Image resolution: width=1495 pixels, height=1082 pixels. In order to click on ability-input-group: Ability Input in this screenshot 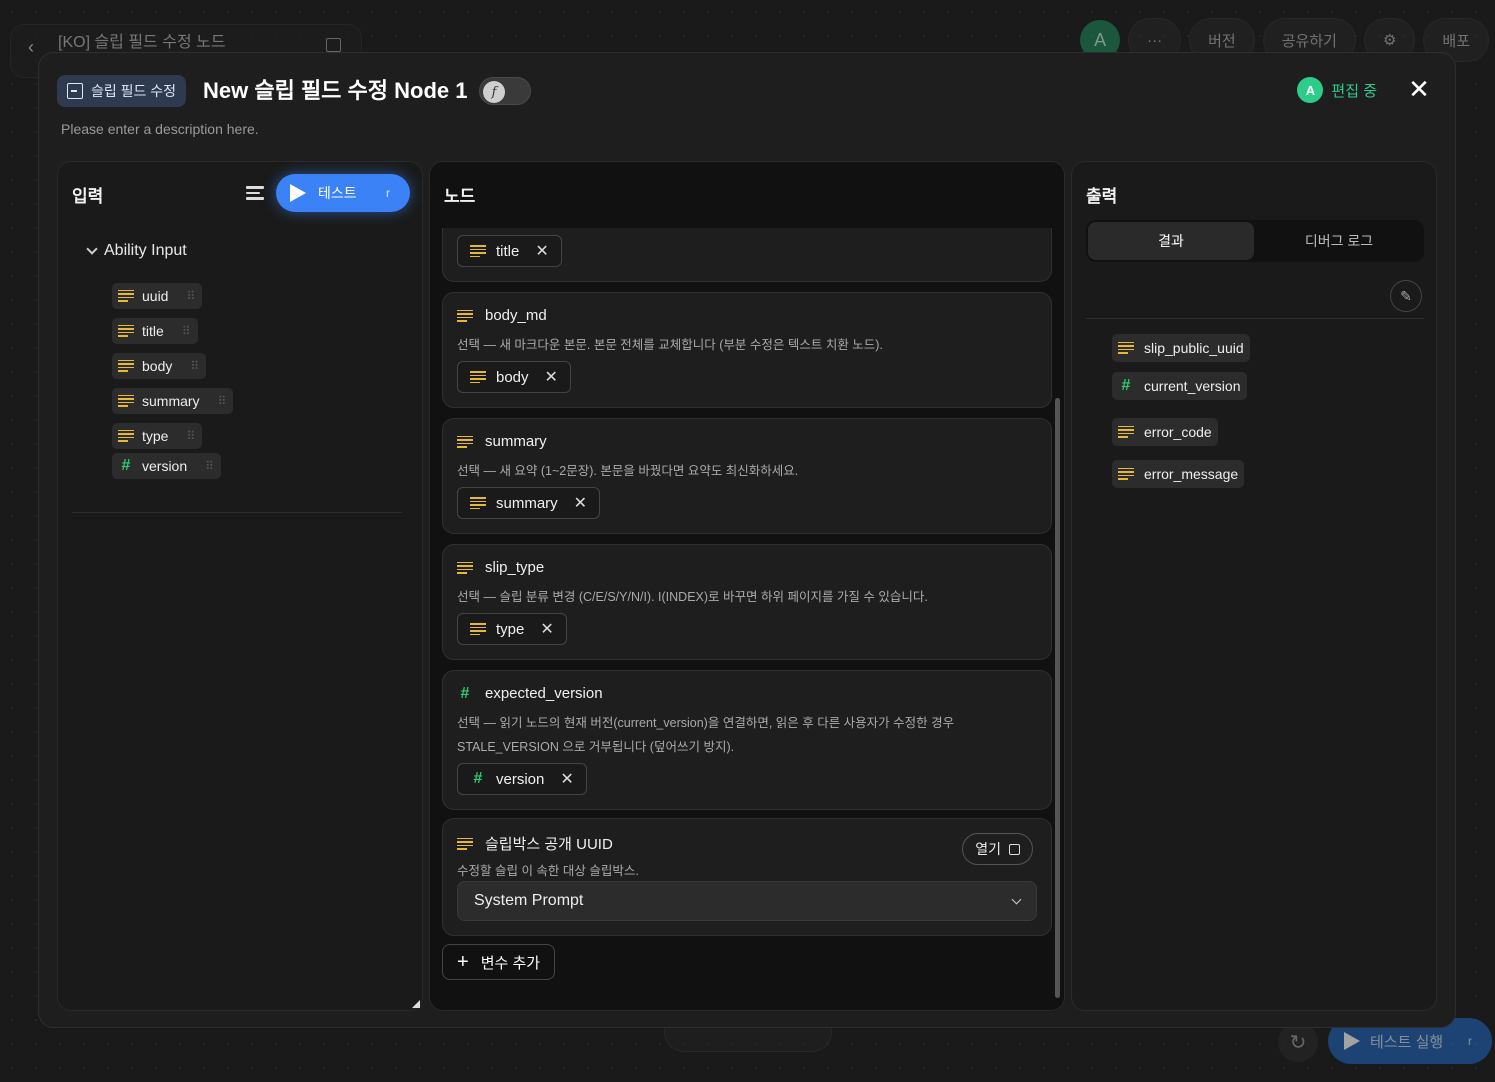, I will do `click(136, 251)`.